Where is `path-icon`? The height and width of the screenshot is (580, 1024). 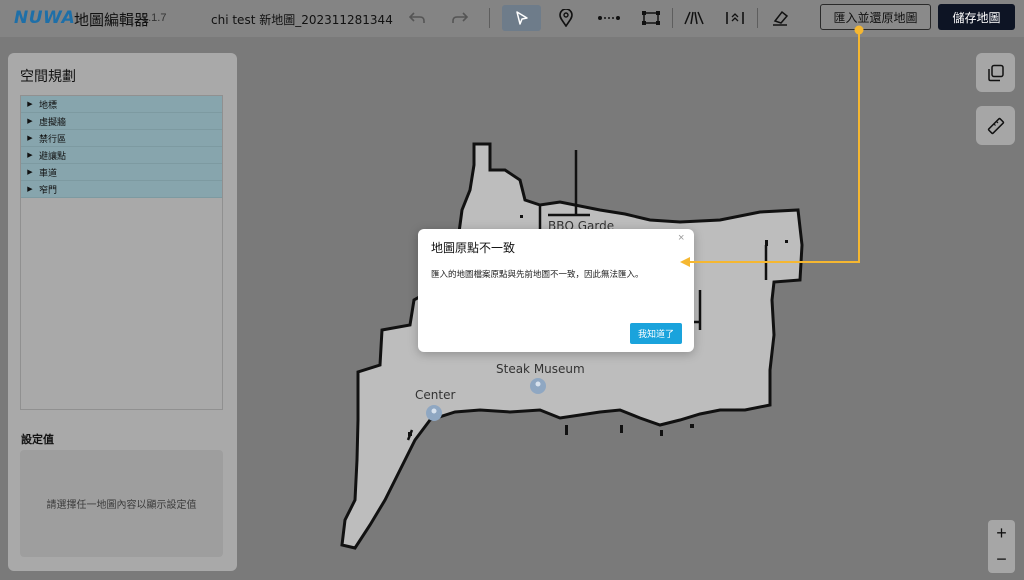 path-icon is located at coordinates (609, 18).